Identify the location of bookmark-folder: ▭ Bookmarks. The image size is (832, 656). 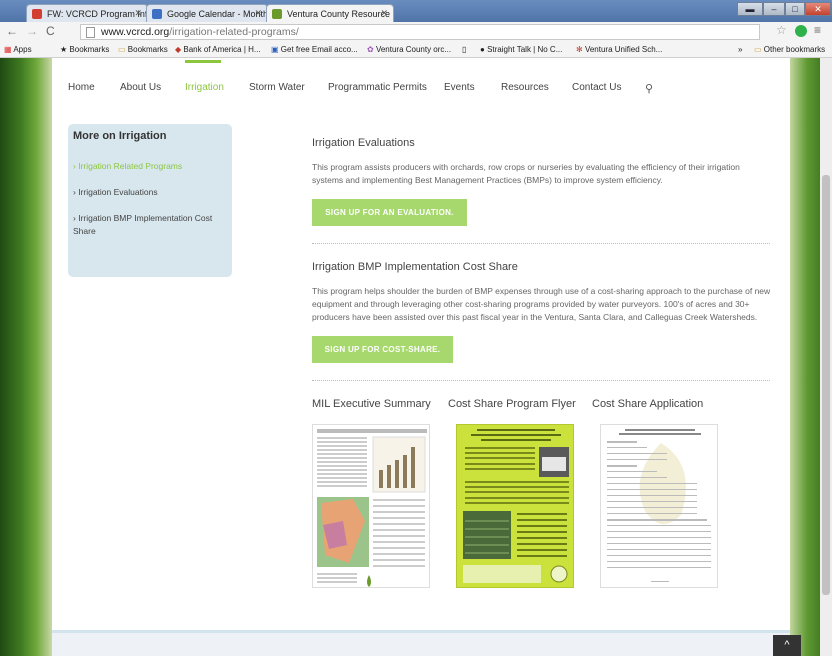
(143, 49).